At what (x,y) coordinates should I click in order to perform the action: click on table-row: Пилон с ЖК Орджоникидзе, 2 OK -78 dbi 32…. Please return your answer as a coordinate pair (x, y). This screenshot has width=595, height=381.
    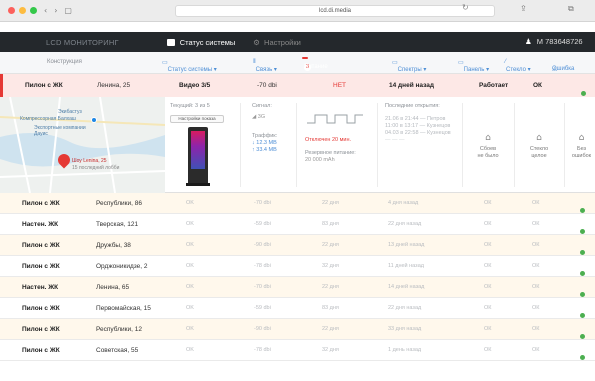
    Looking at the image, I should click on (297, 266).